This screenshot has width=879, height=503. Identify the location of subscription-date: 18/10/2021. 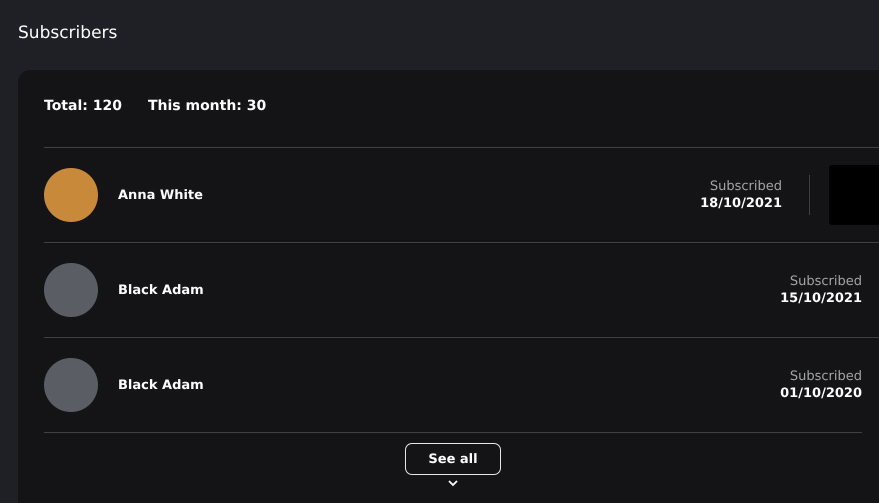
(741, 203).